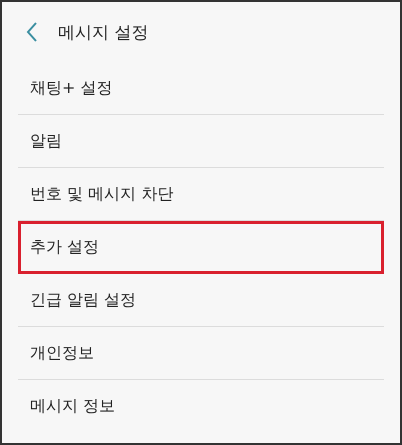 This screenshot has width=402, height=445. Describe the element at coordinates (201, 406) in the screenshot. I see `menu-item: 메시지 정보` at that location.